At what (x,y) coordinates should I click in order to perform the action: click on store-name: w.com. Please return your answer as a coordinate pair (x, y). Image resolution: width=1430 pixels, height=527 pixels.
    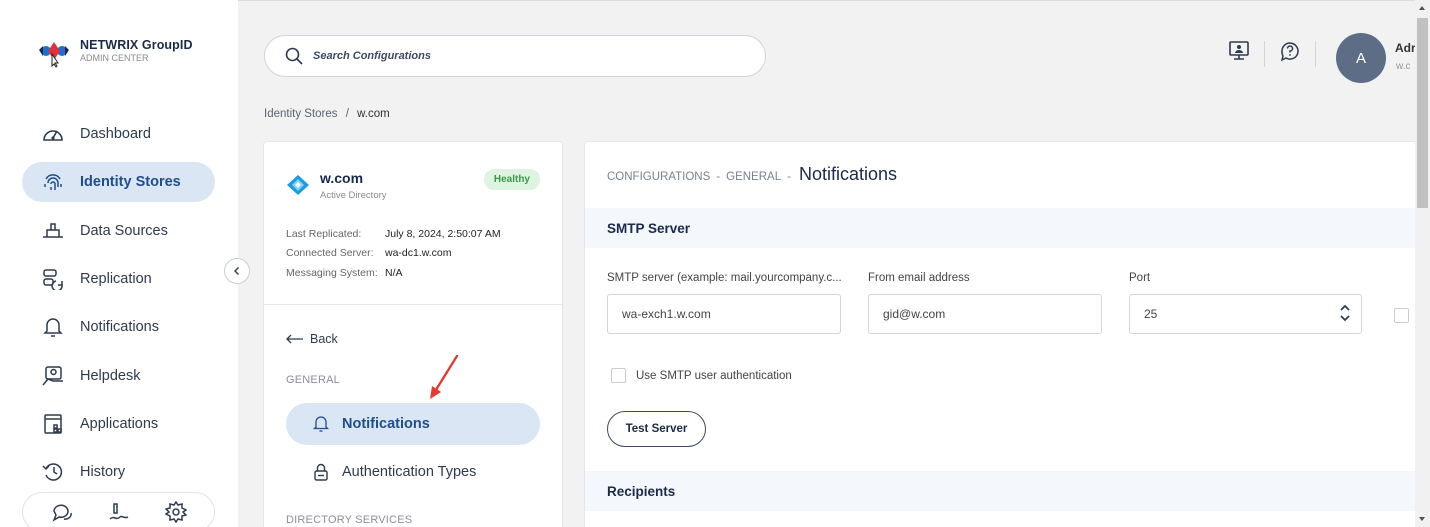
    Looking at the image, I should click on (342, 178).